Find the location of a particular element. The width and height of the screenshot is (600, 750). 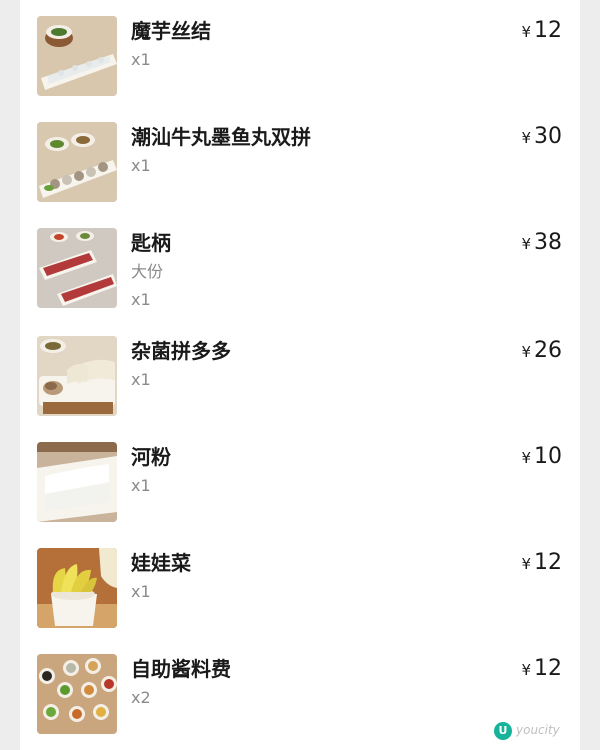

item-price: ¥30 is located at coordinates (541, 137).